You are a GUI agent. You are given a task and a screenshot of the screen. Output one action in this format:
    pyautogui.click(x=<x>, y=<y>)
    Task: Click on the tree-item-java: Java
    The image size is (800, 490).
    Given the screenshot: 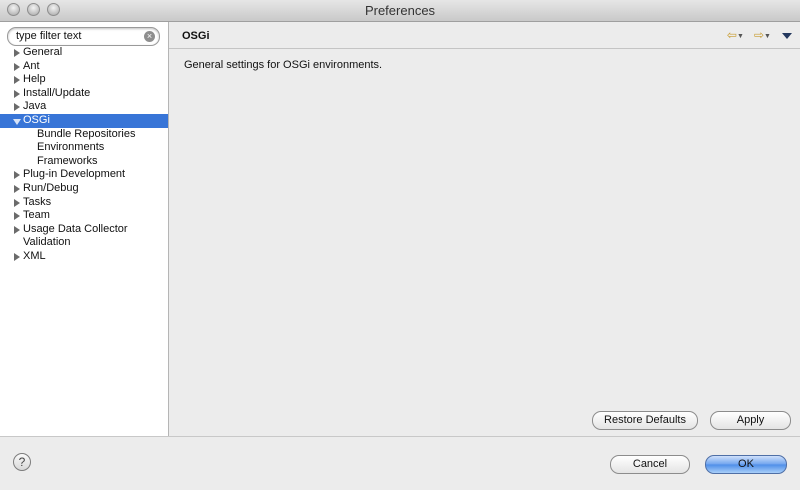 What is the action you would take?
    pyautogui.click(x=84, y=107)
    